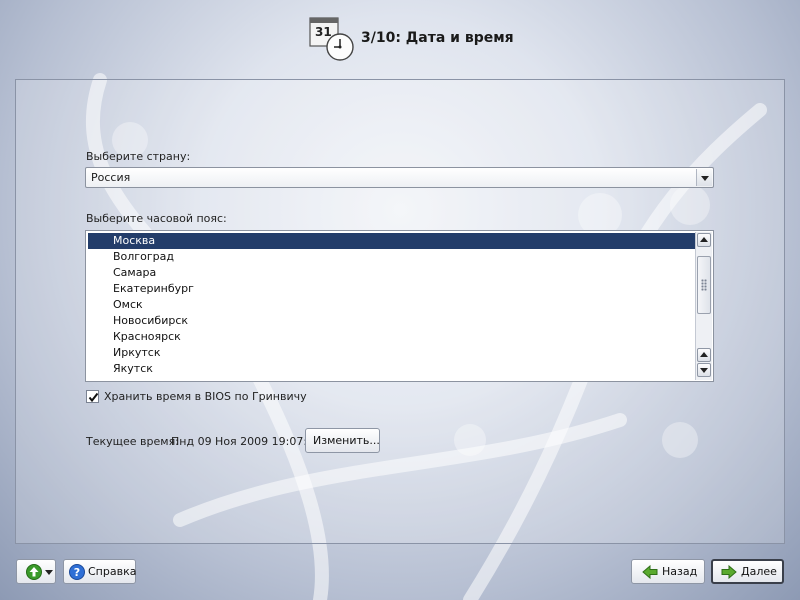 Image resolution: width=800 pixels, height=600 pixels. Describe the element at coordinates (704, 240) in the screenshot. I see `scroll-up-button` at that location.